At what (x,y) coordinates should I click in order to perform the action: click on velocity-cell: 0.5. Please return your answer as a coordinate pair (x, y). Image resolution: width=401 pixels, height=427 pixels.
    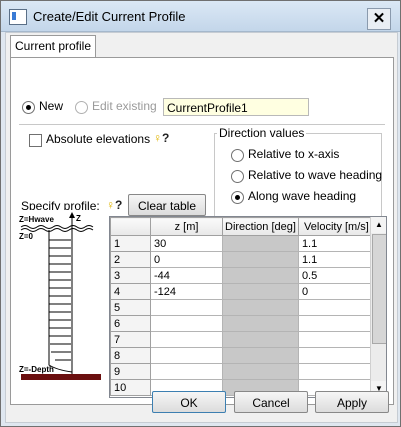
    Looking at the image, I should click on (336, 275).